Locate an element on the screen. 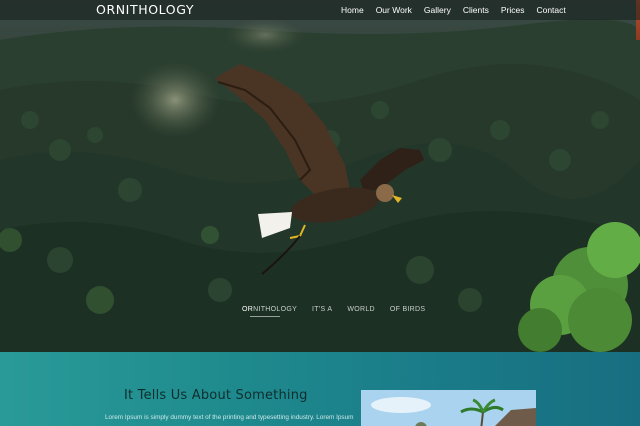 Image resolution: width=640 pixels, height=426 pixels. hero-tab-rest: NITHOLOGY is located at coordinates (275, 309).